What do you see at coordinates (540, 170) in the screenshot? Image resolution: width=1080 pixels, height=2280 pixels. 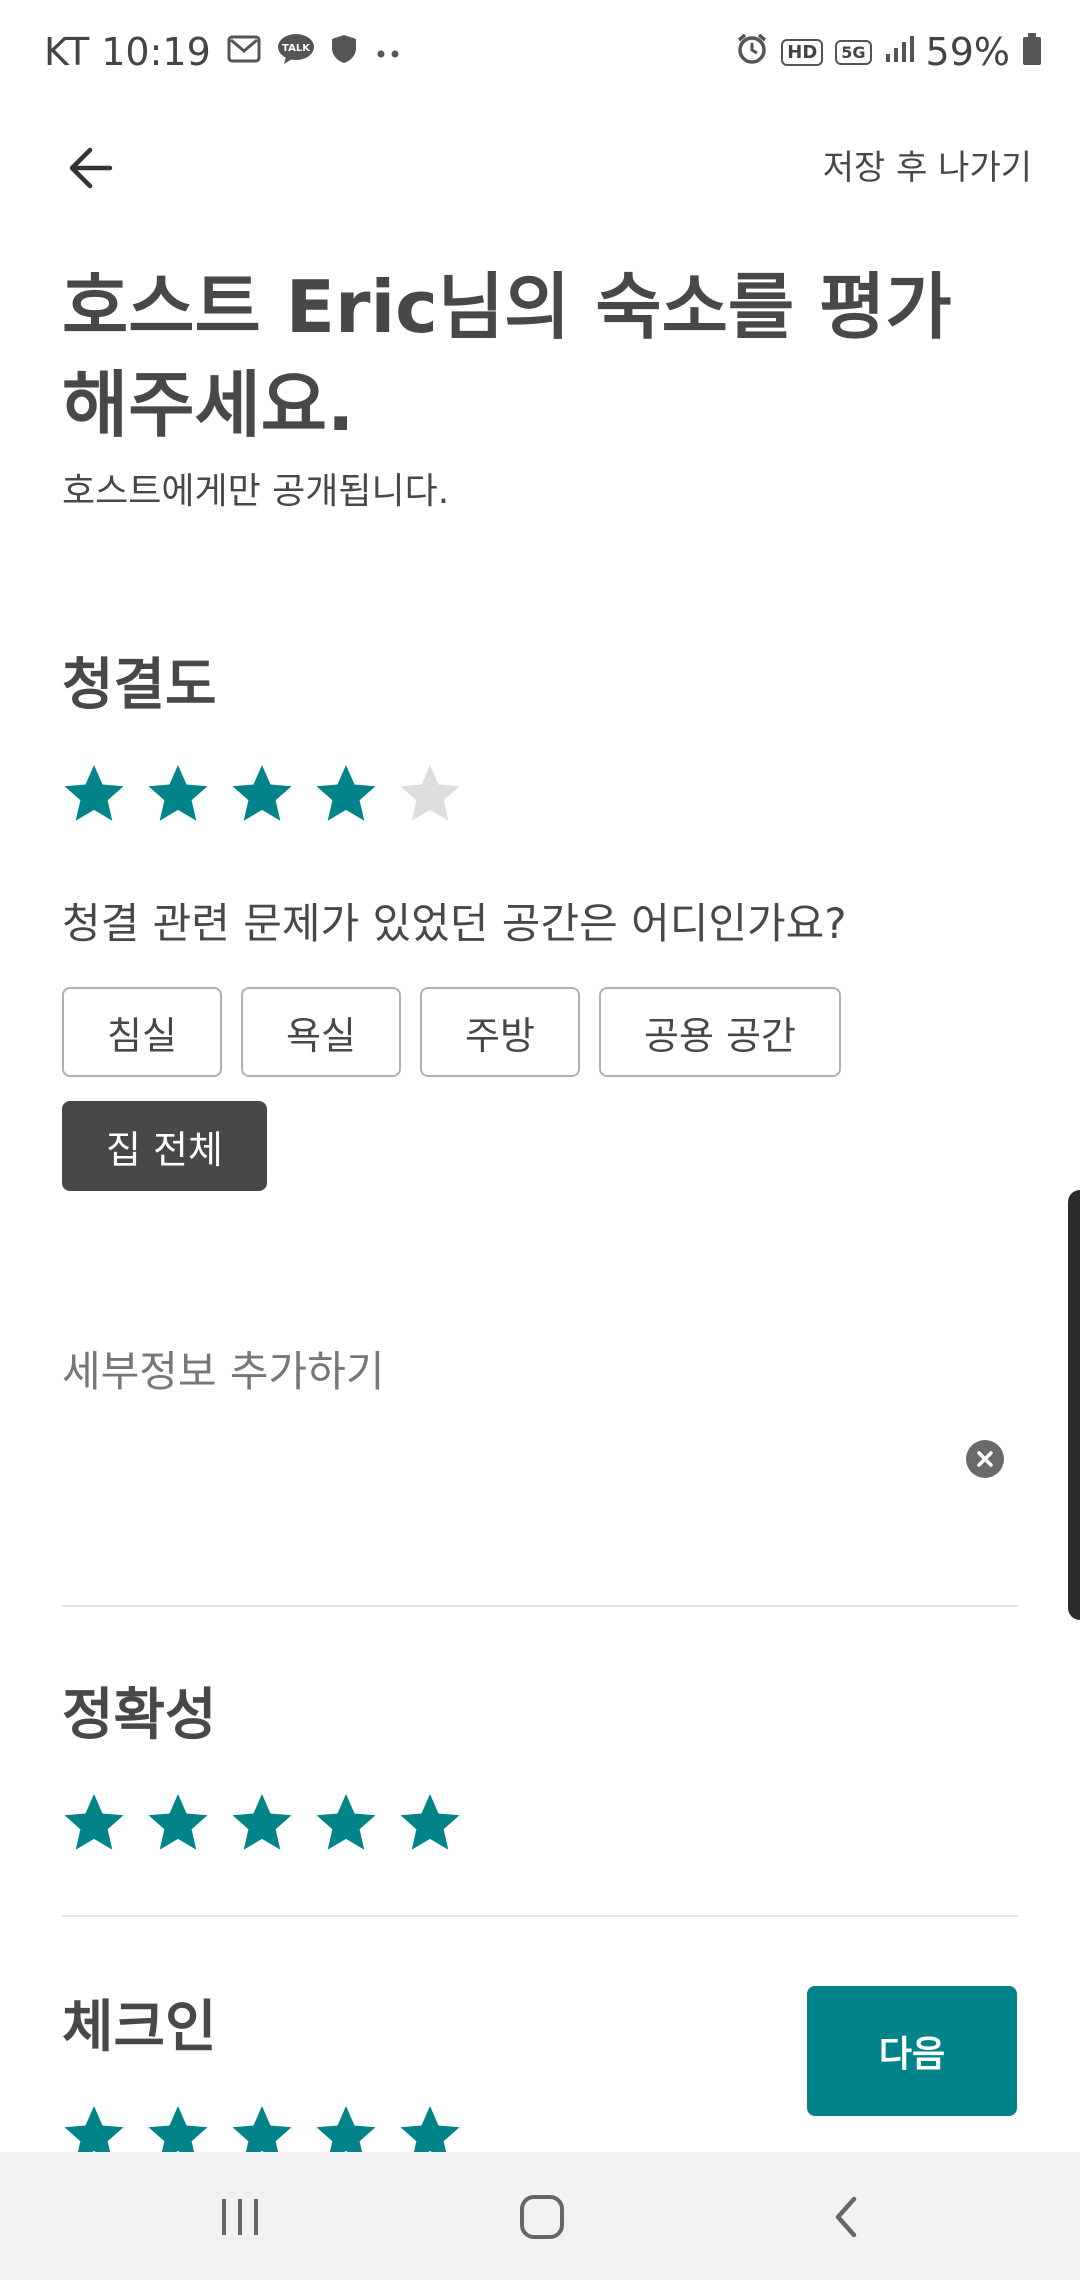 I see `top-bar: 저장 후 나가기` at bounding box center [540, 170].